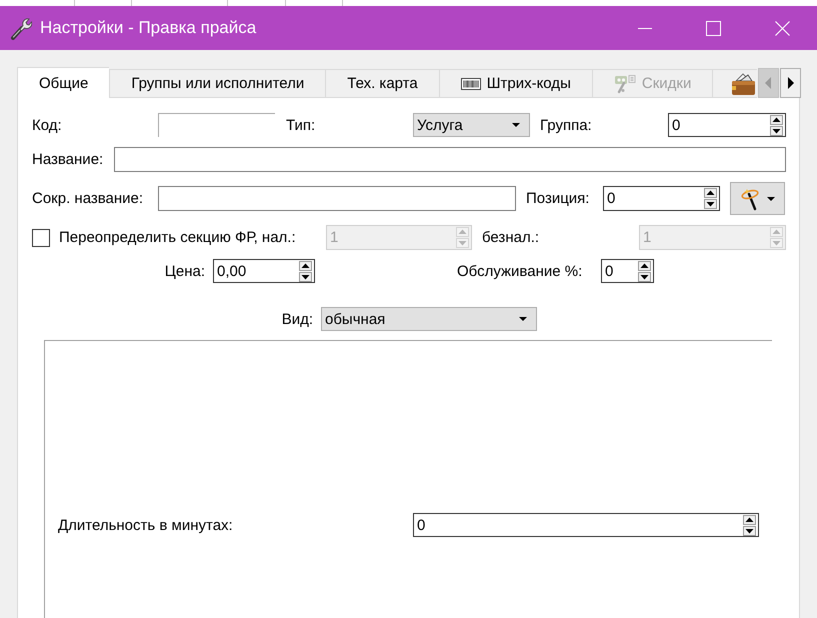  I want to click on field-label: безнал.:, so click(511, 237).